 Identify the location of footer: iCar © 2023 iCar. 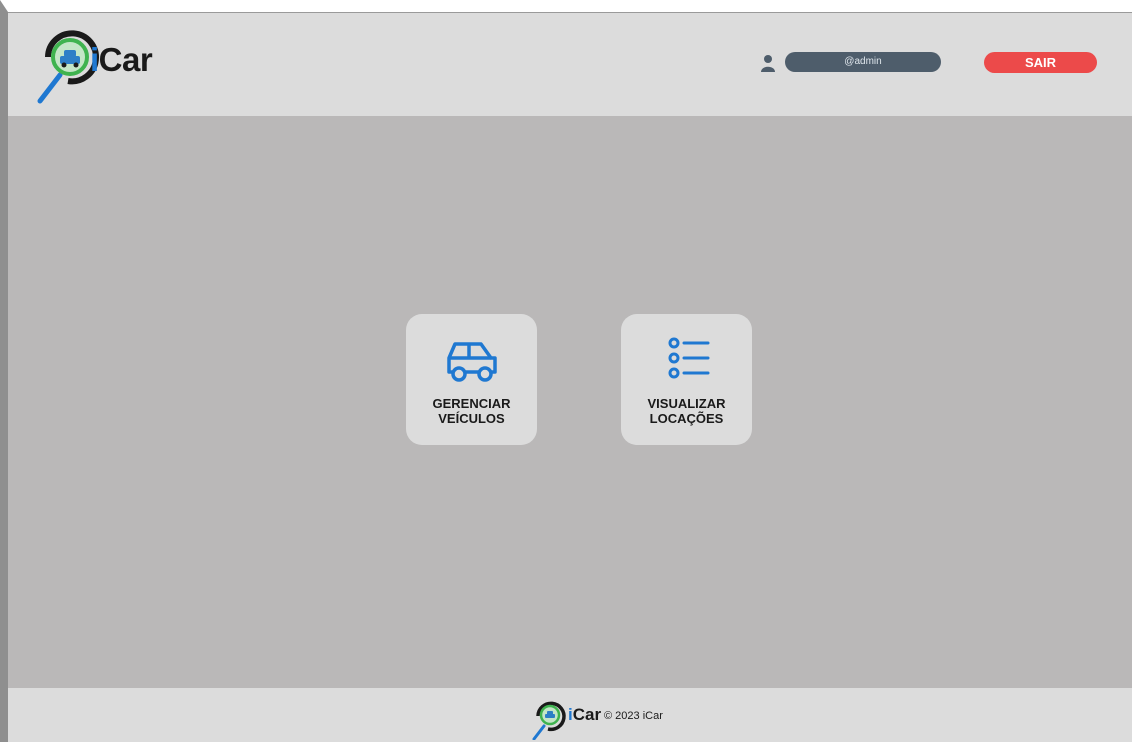
(570, 715).